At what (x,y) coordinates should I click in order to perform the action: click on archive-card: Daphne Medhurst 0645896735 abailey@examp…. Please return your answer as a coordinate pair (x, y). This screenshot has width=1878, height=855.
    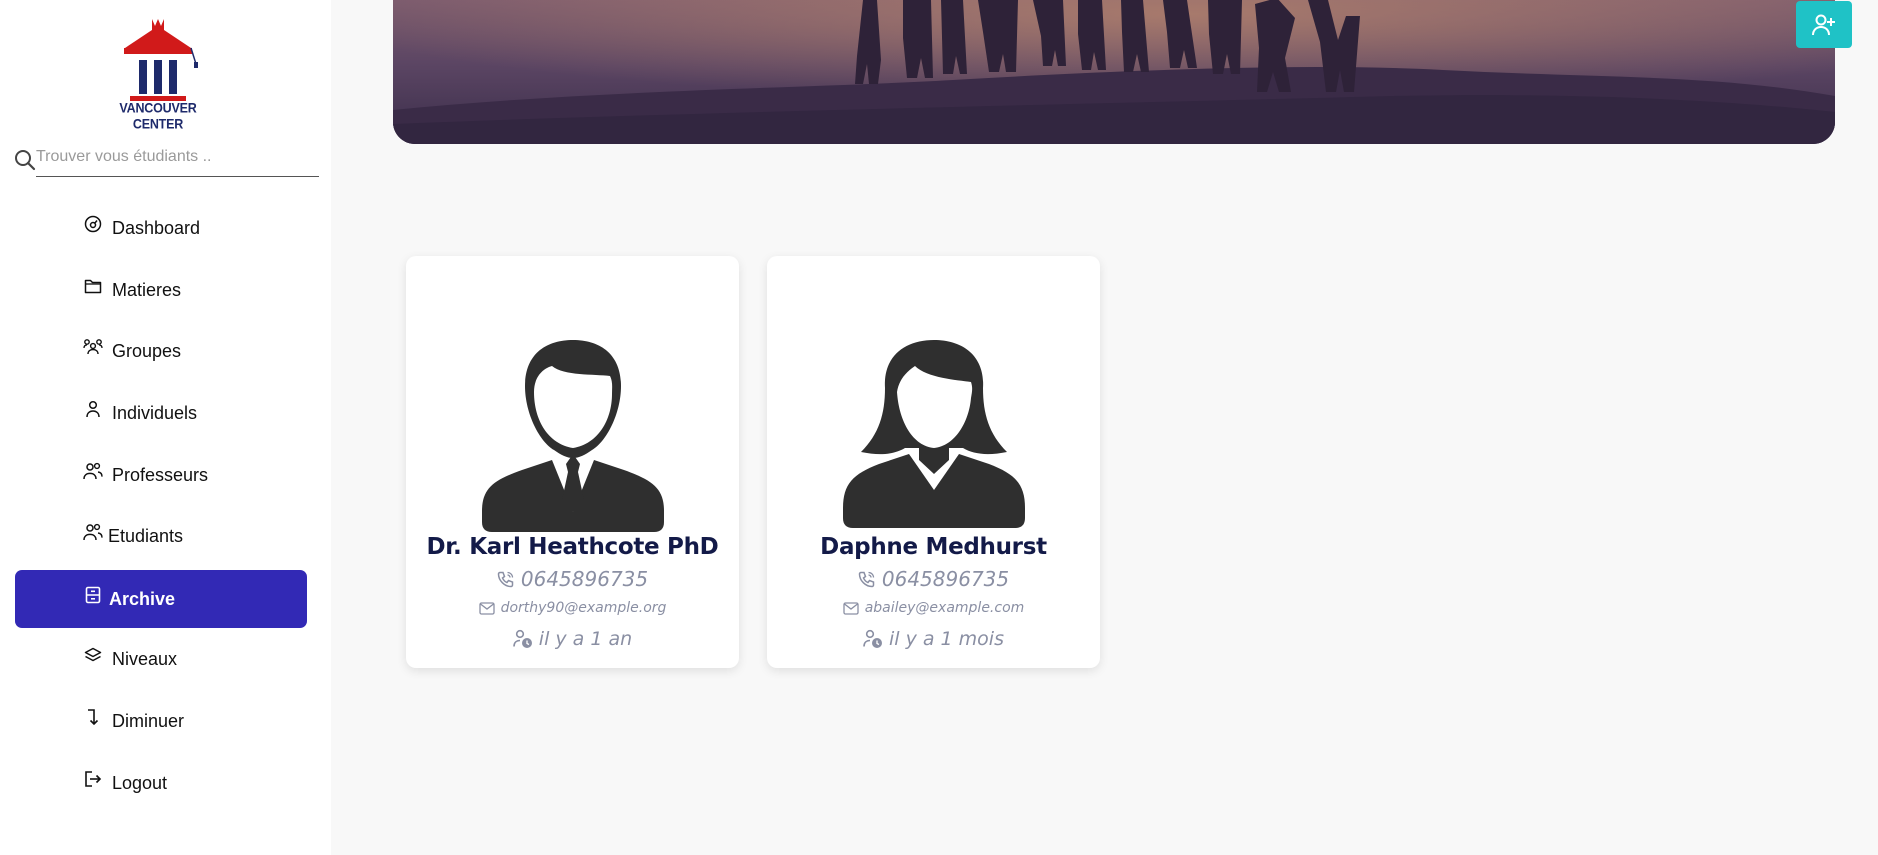
    Looking at the image, I should click on (933, 462).